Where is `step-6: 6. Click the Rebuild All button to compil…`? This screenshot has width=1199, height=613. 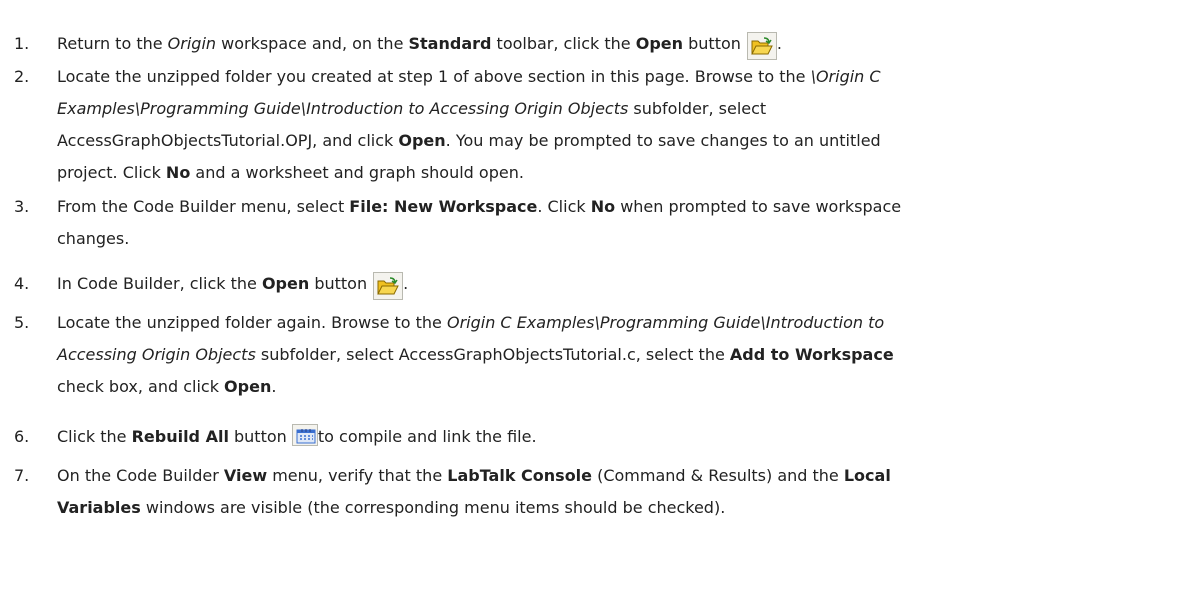
step-6: 6. Click the Rebuild All button to compil… is located at coordinates (604, 437).